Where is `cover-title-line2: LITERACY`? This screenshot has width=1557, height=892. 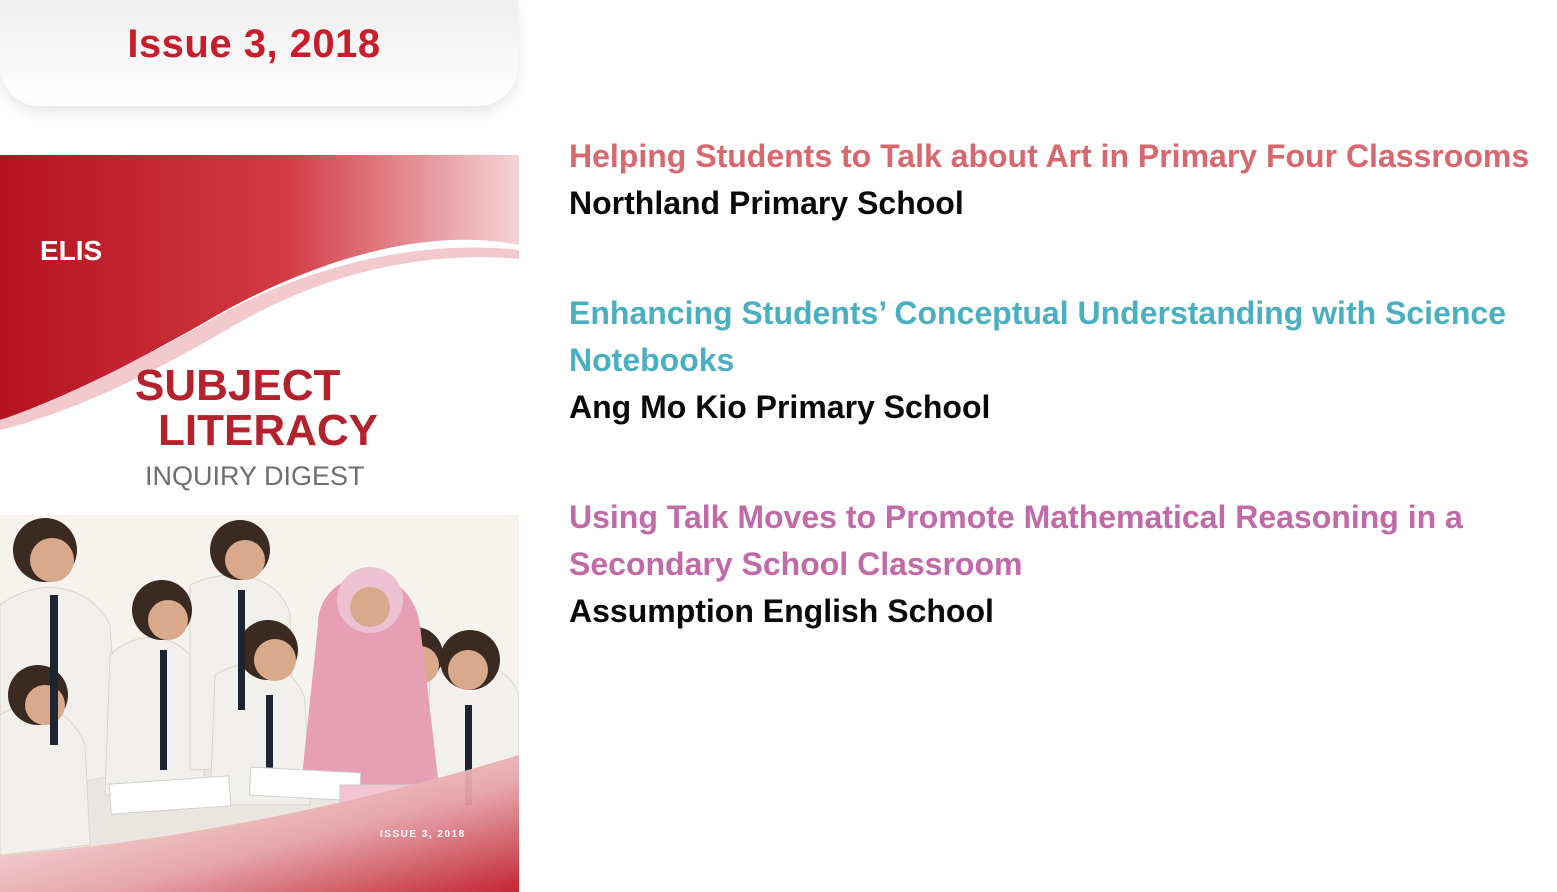 cover-title-line2: LITERACY is located at coordinates (268, 430).